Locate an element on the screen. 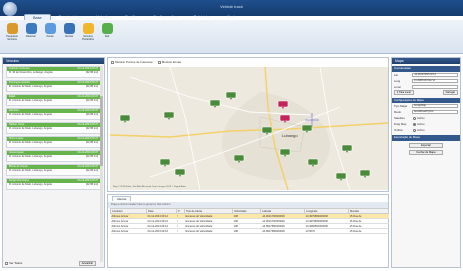  vehicles-footer: Ver Todos Actualizar is located at coordinates (53, 263).